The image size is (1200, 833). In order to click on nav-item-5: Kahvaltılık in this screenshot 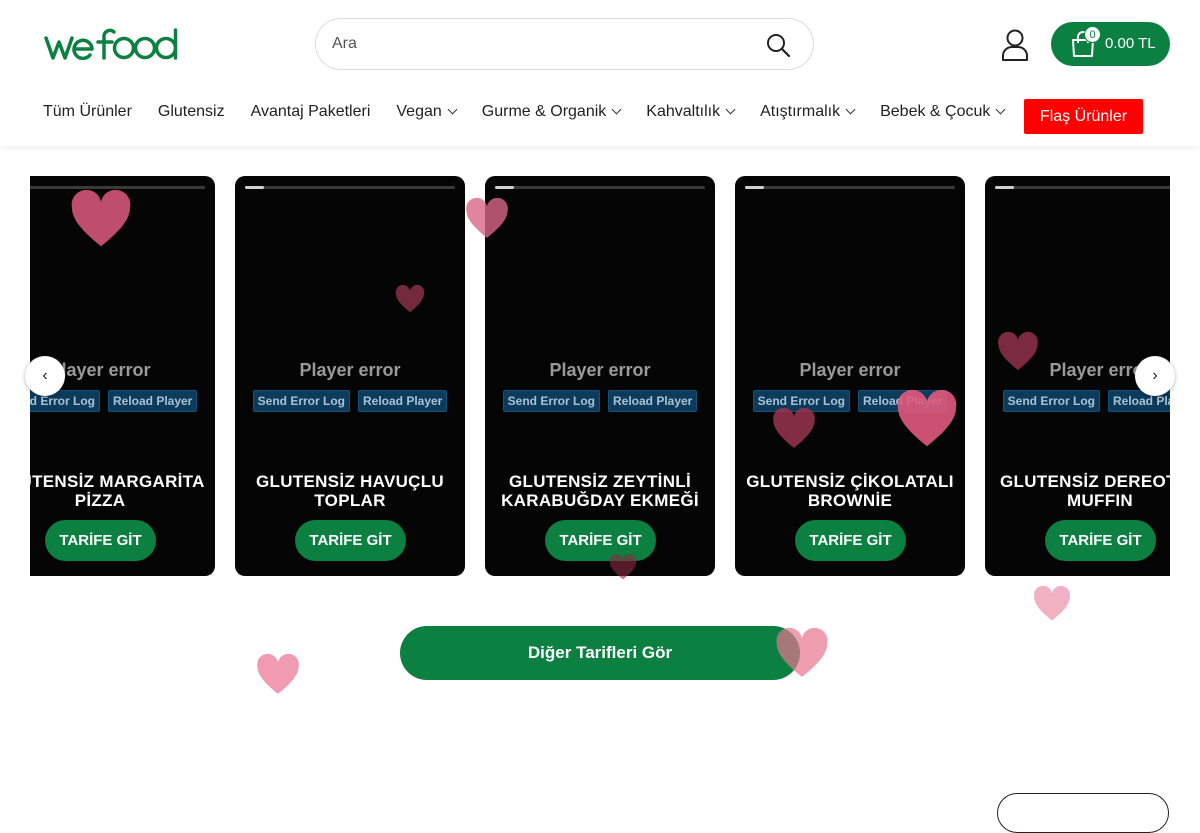, I will do `click(691, 112)`.